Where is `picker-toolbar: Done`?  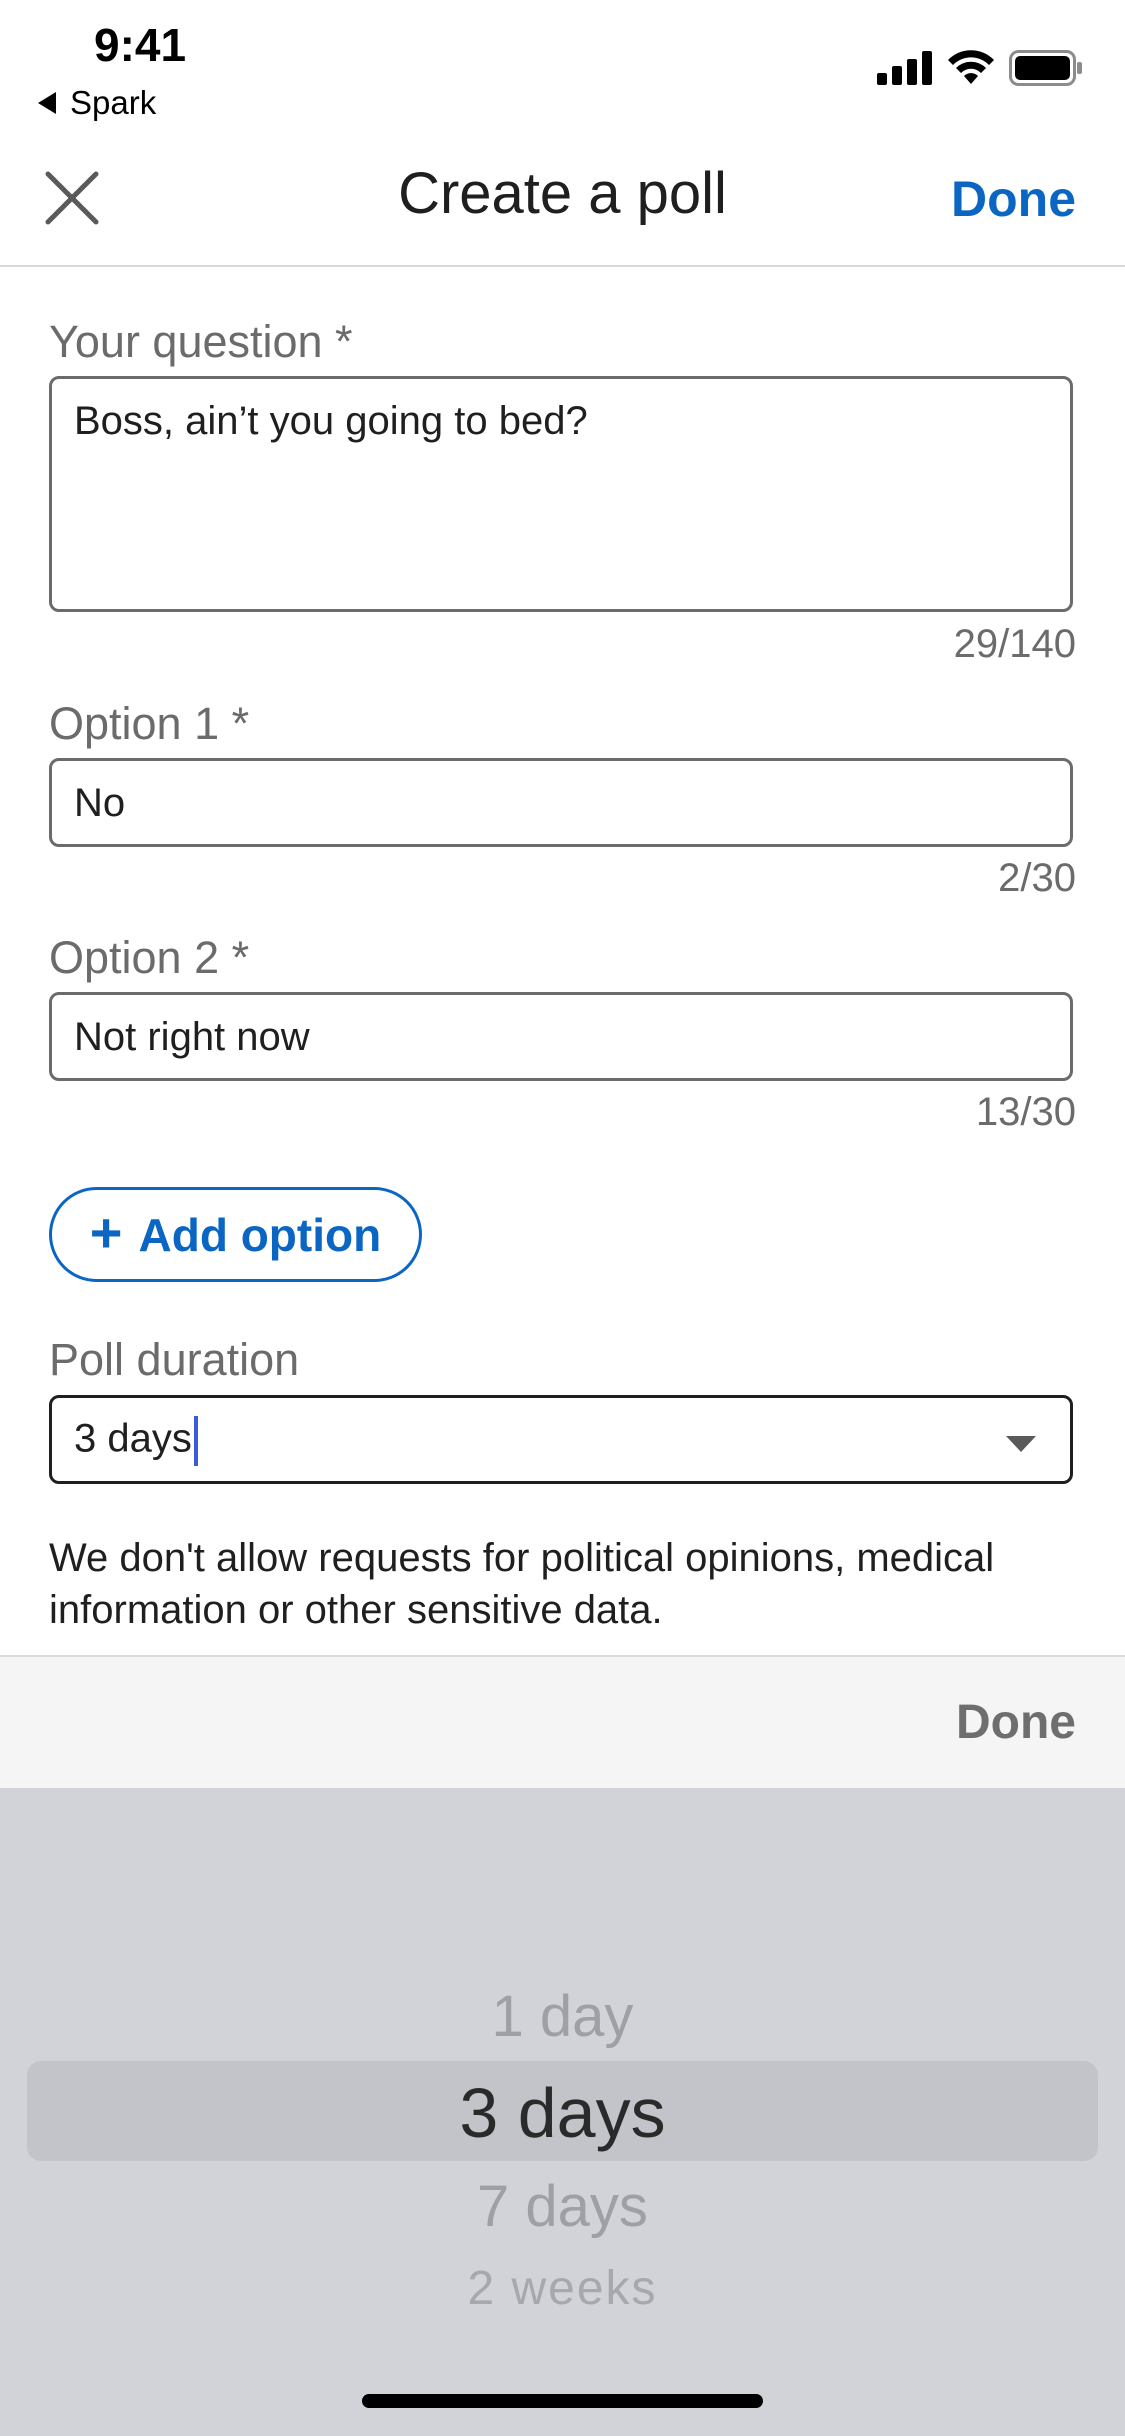 picker-toolbar: Done is located at coordinates (562, 1722).